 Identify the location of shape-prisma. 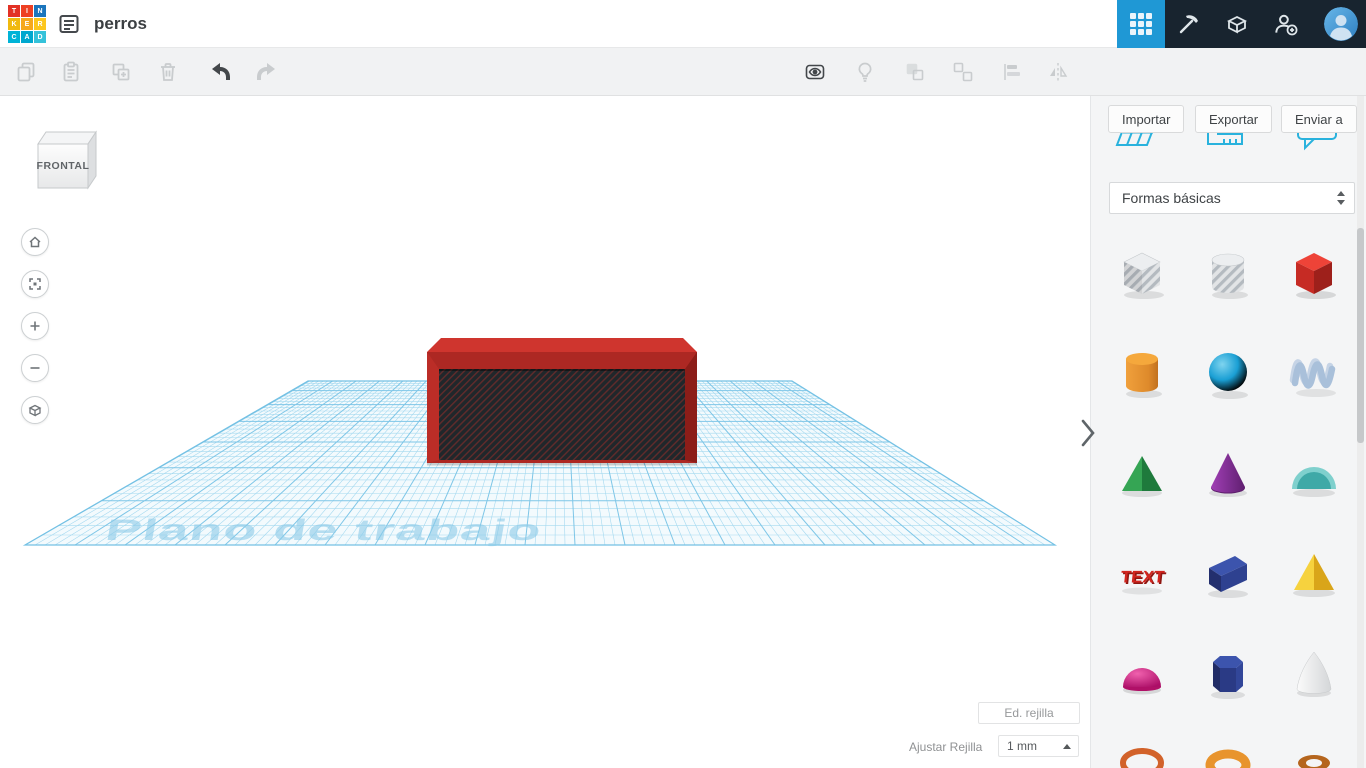
(1228, 673).